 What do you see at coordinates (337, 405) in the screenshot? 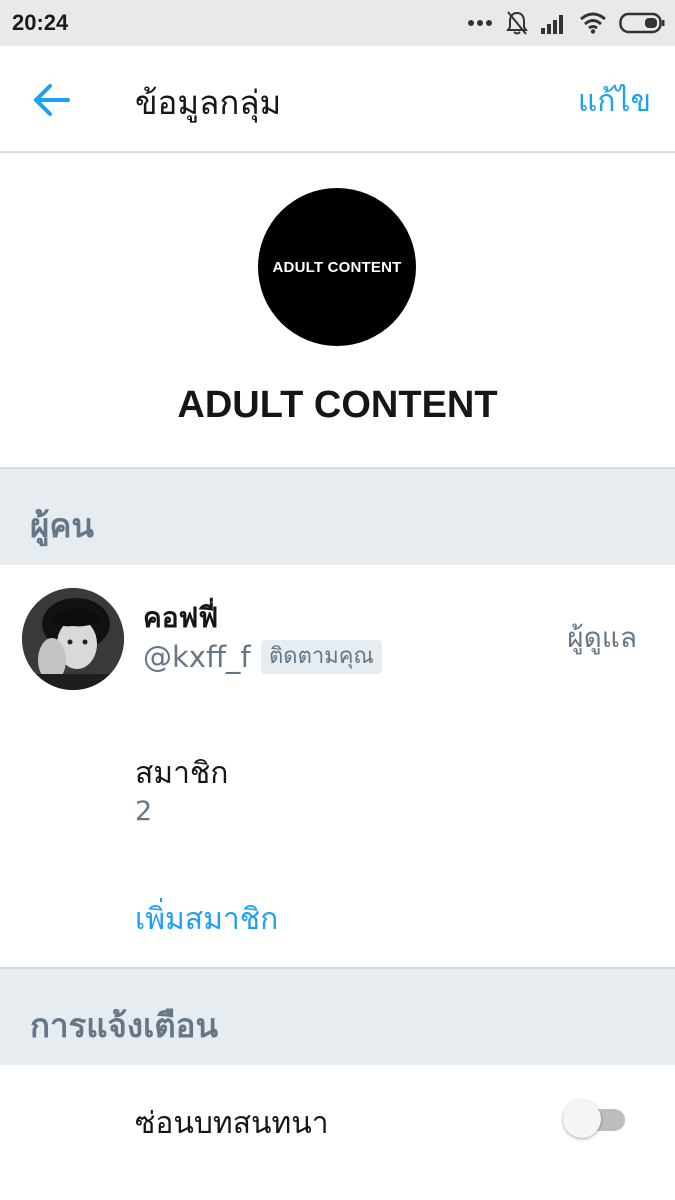
I see `group-name: ADULT CONTENT` at bounding box center [337, 405].